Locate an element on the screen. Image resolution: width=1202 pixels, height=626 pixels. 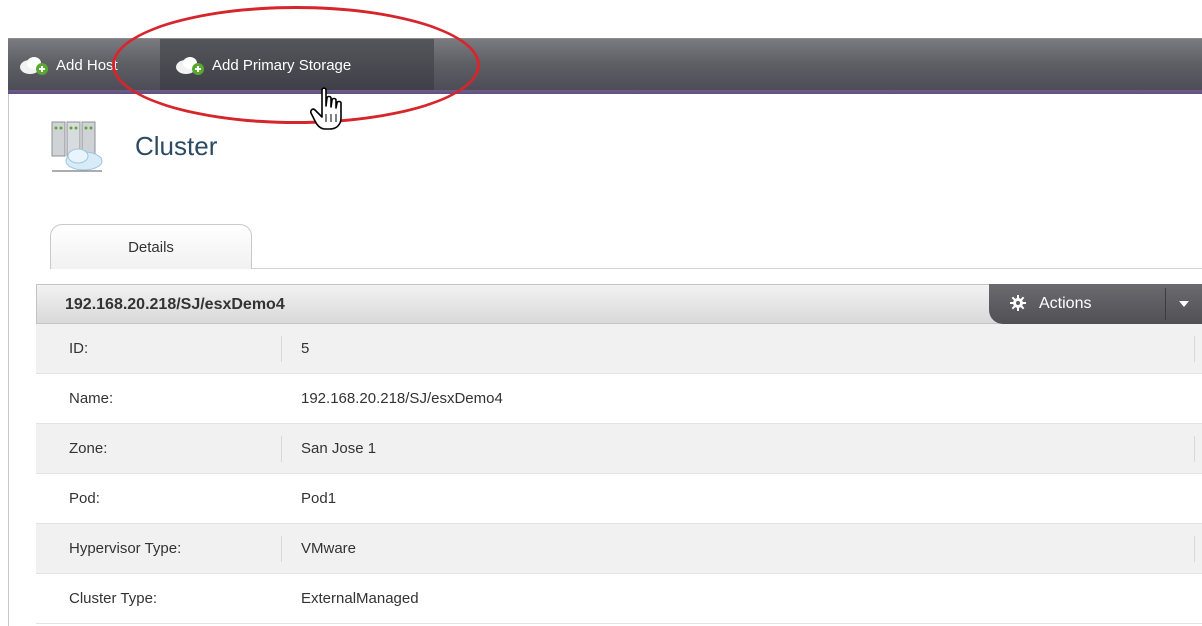
toolbar-accent-strip is located at coordinates (605, 92).